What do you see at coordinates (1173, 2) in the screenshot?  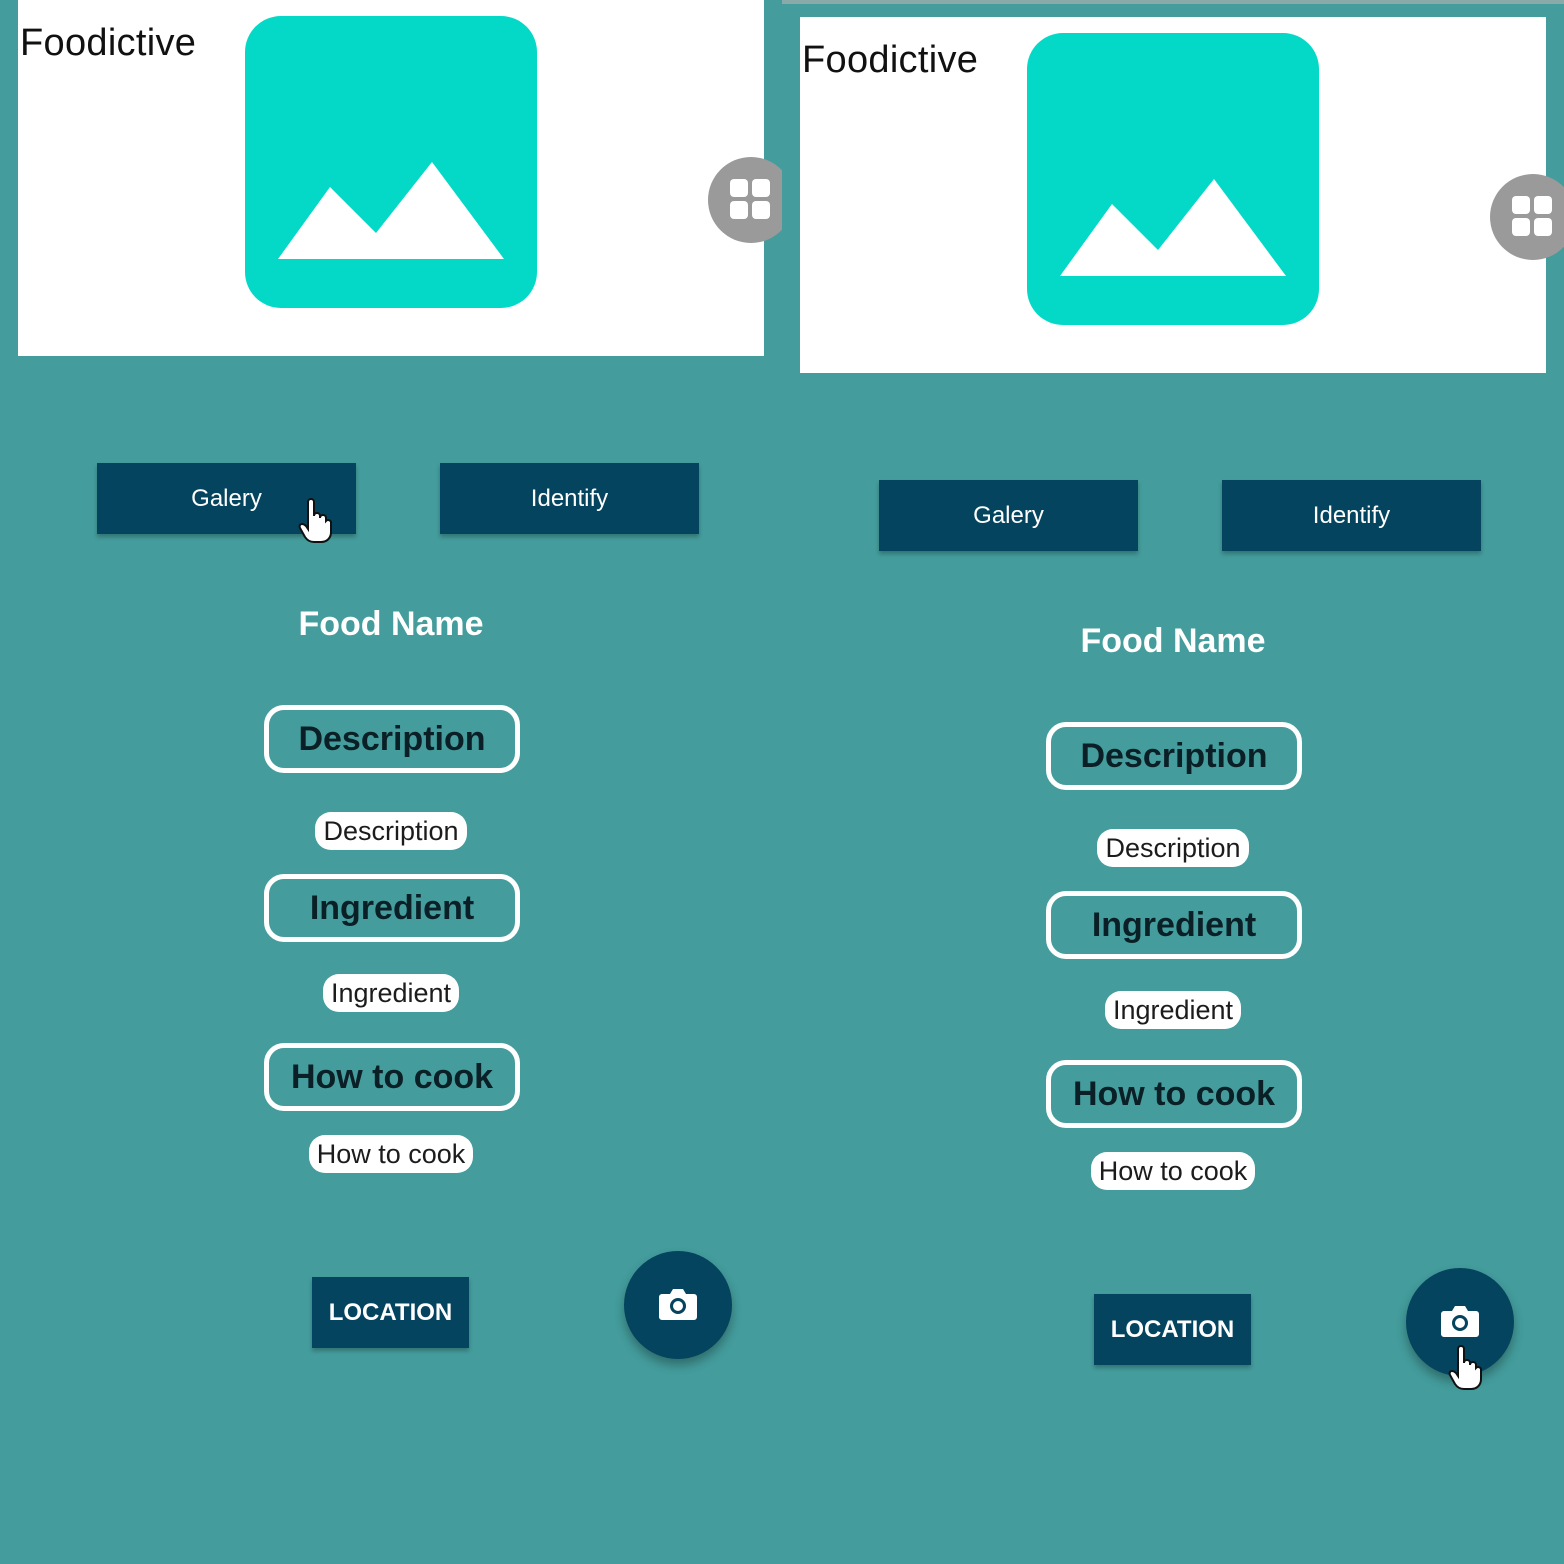 I see `status-divider` at bounding box center [1173, 2].